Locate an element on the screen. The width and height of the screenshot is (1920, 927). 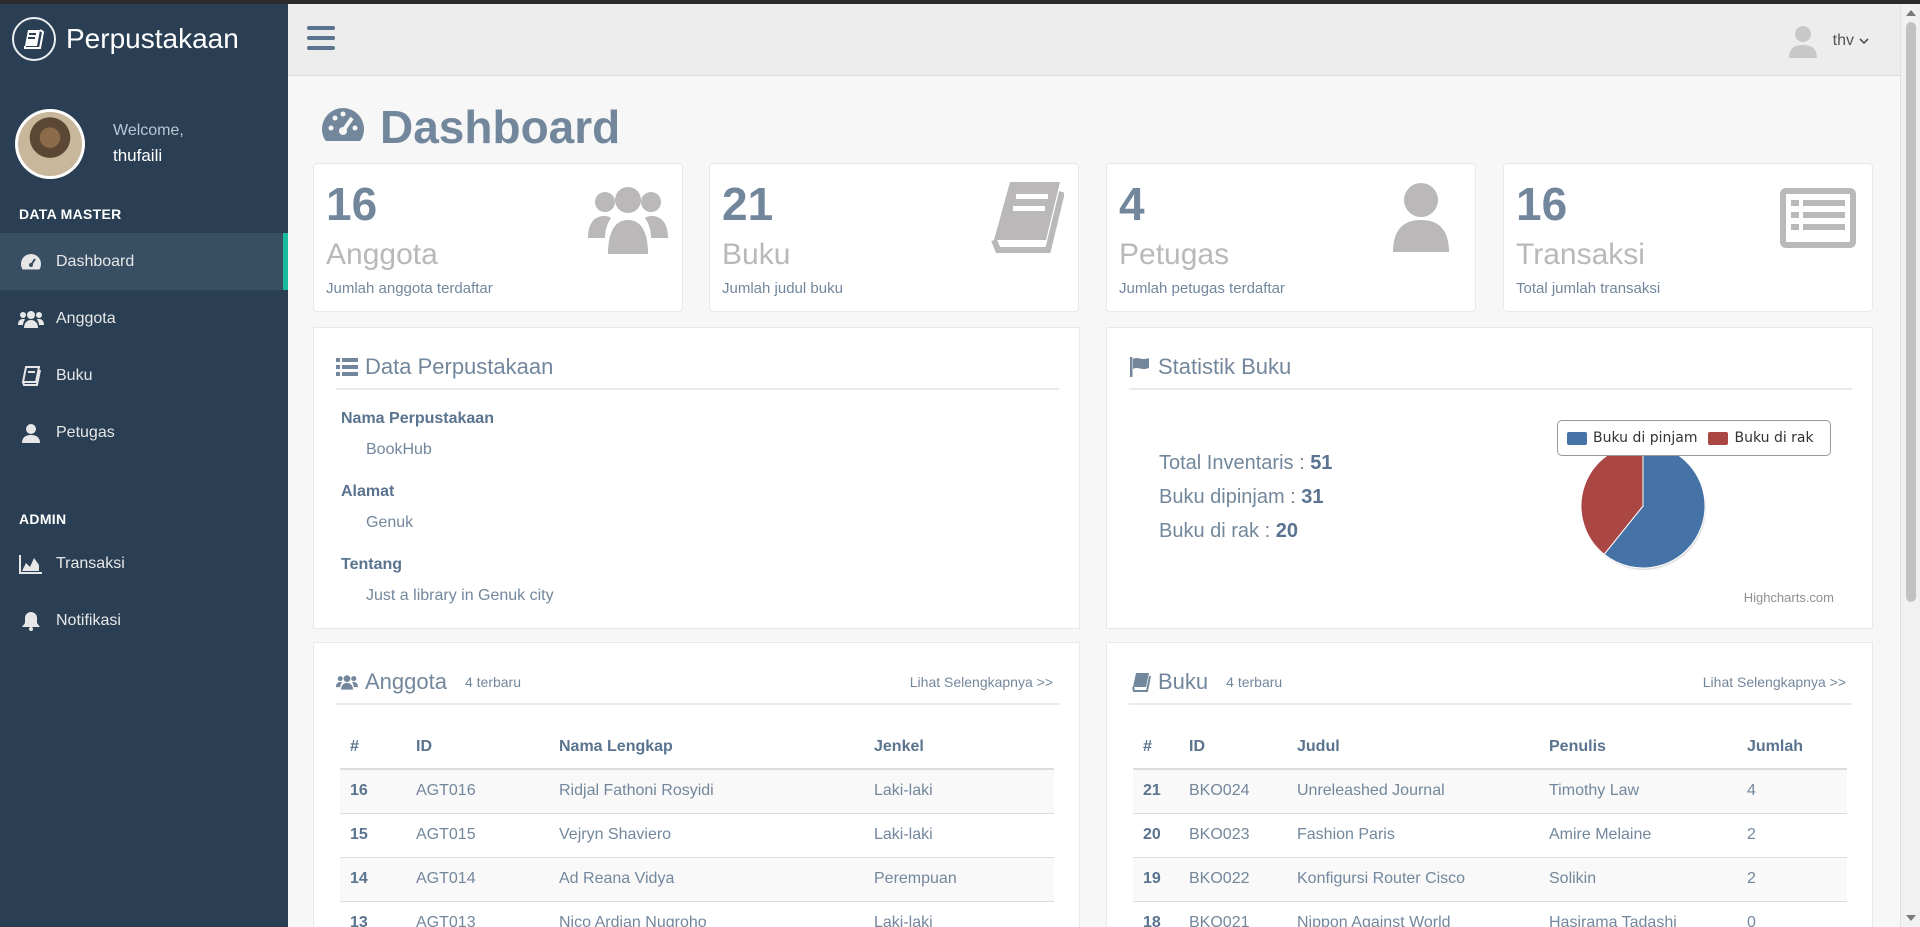
cell: Solikin is located at coordinates (1638, 878).